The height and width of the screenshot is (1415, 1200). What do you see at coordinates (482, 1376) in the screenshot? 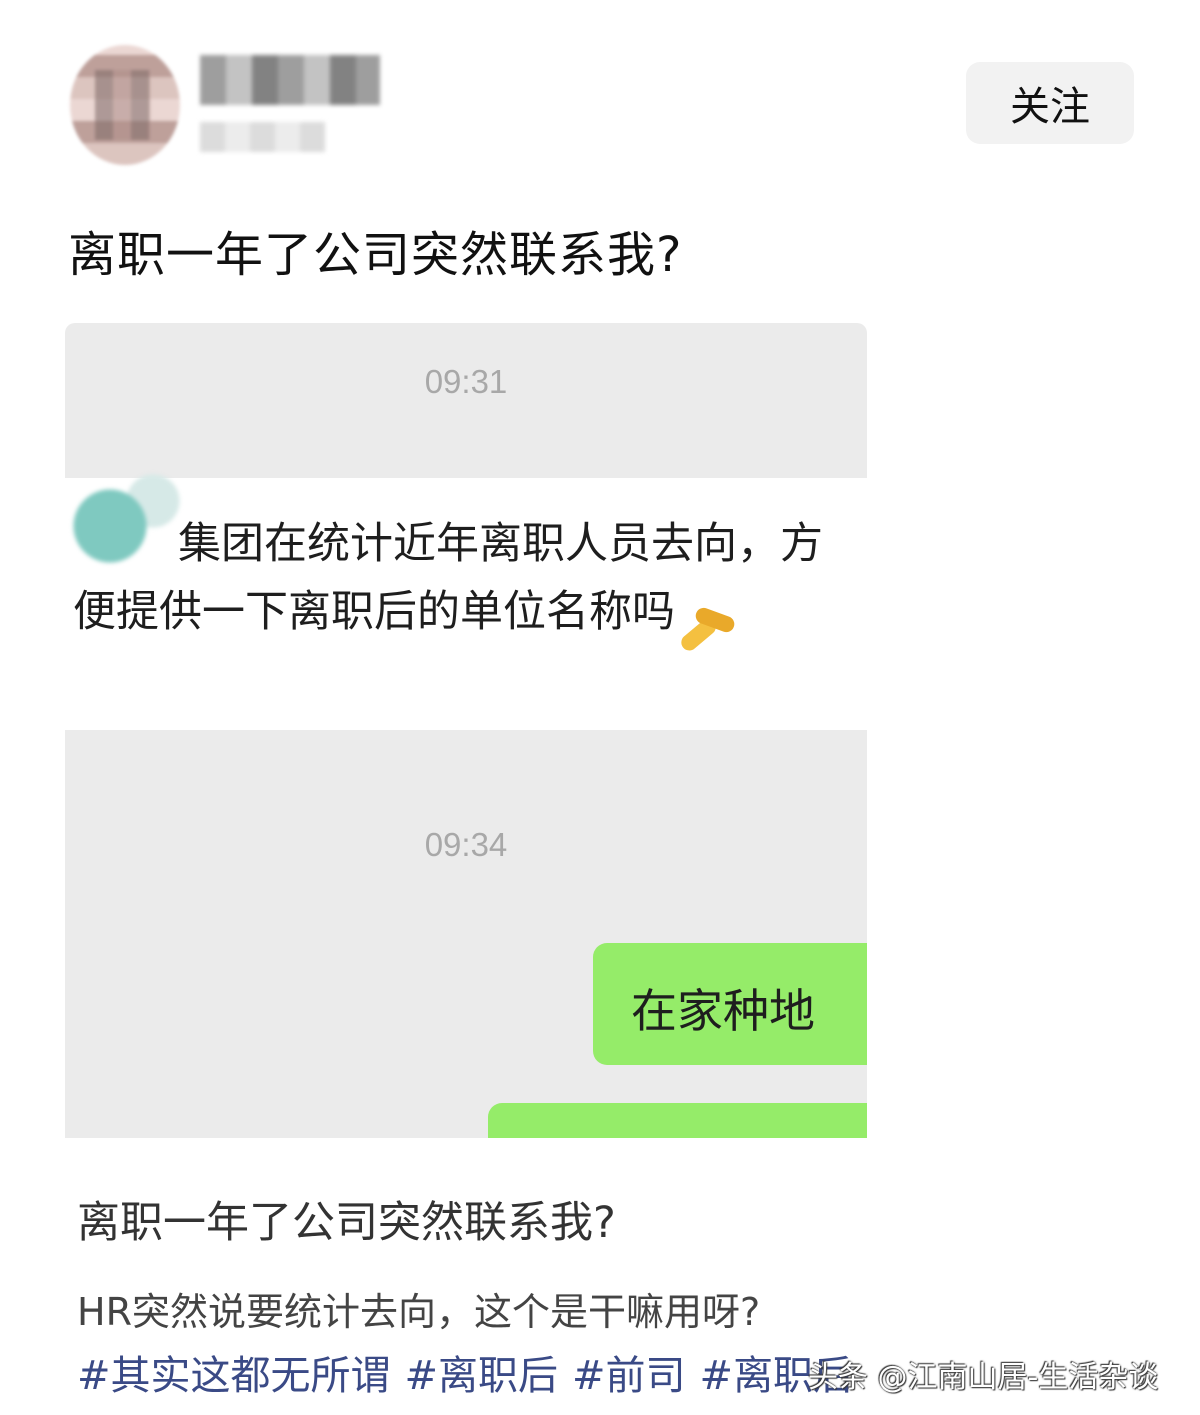
I see `hashtag: #离职后` at bounding box center [482, 1376].